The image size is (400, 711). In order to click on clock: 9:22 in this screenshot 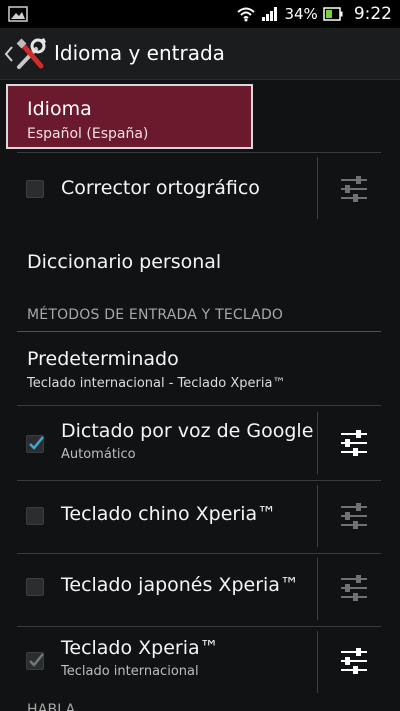, I will do `click(372, 14)`.